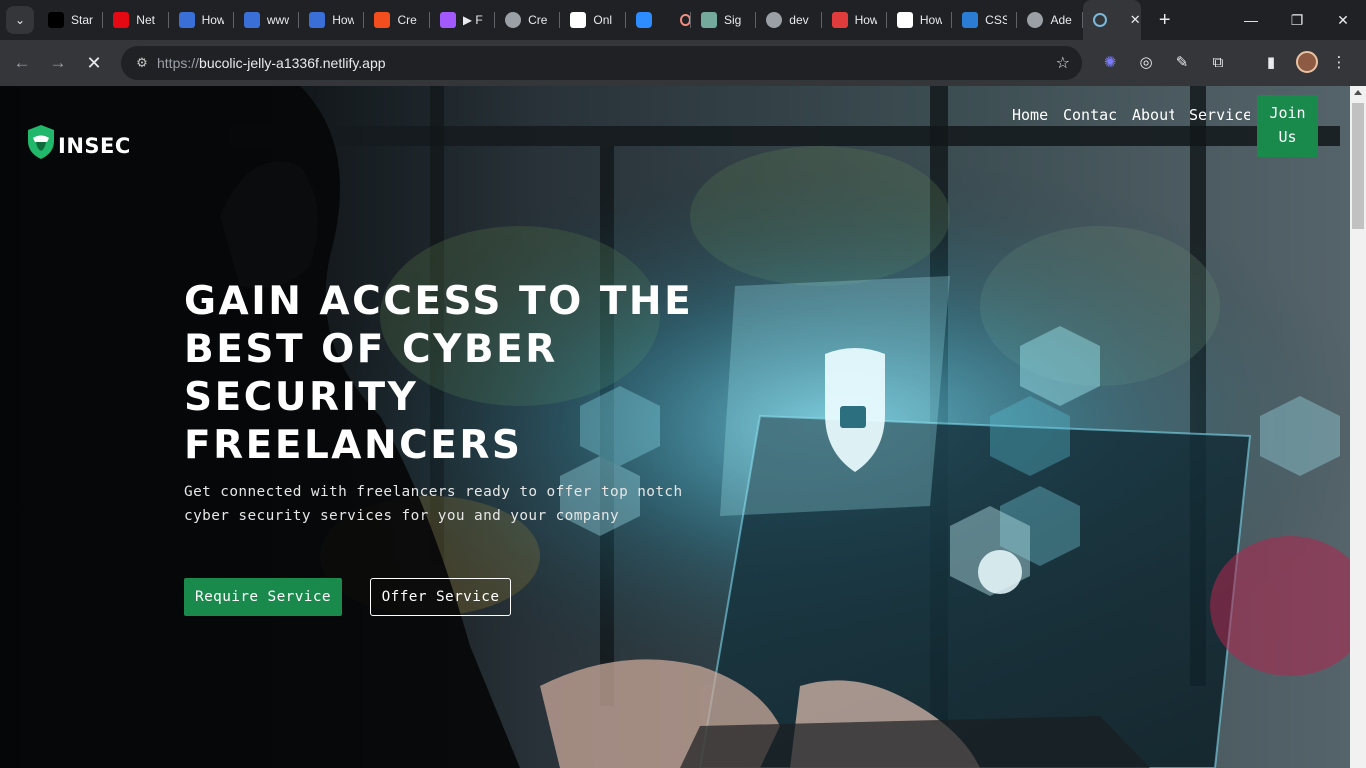  I want to click on new-tab-button: +, so click(1165, 20).